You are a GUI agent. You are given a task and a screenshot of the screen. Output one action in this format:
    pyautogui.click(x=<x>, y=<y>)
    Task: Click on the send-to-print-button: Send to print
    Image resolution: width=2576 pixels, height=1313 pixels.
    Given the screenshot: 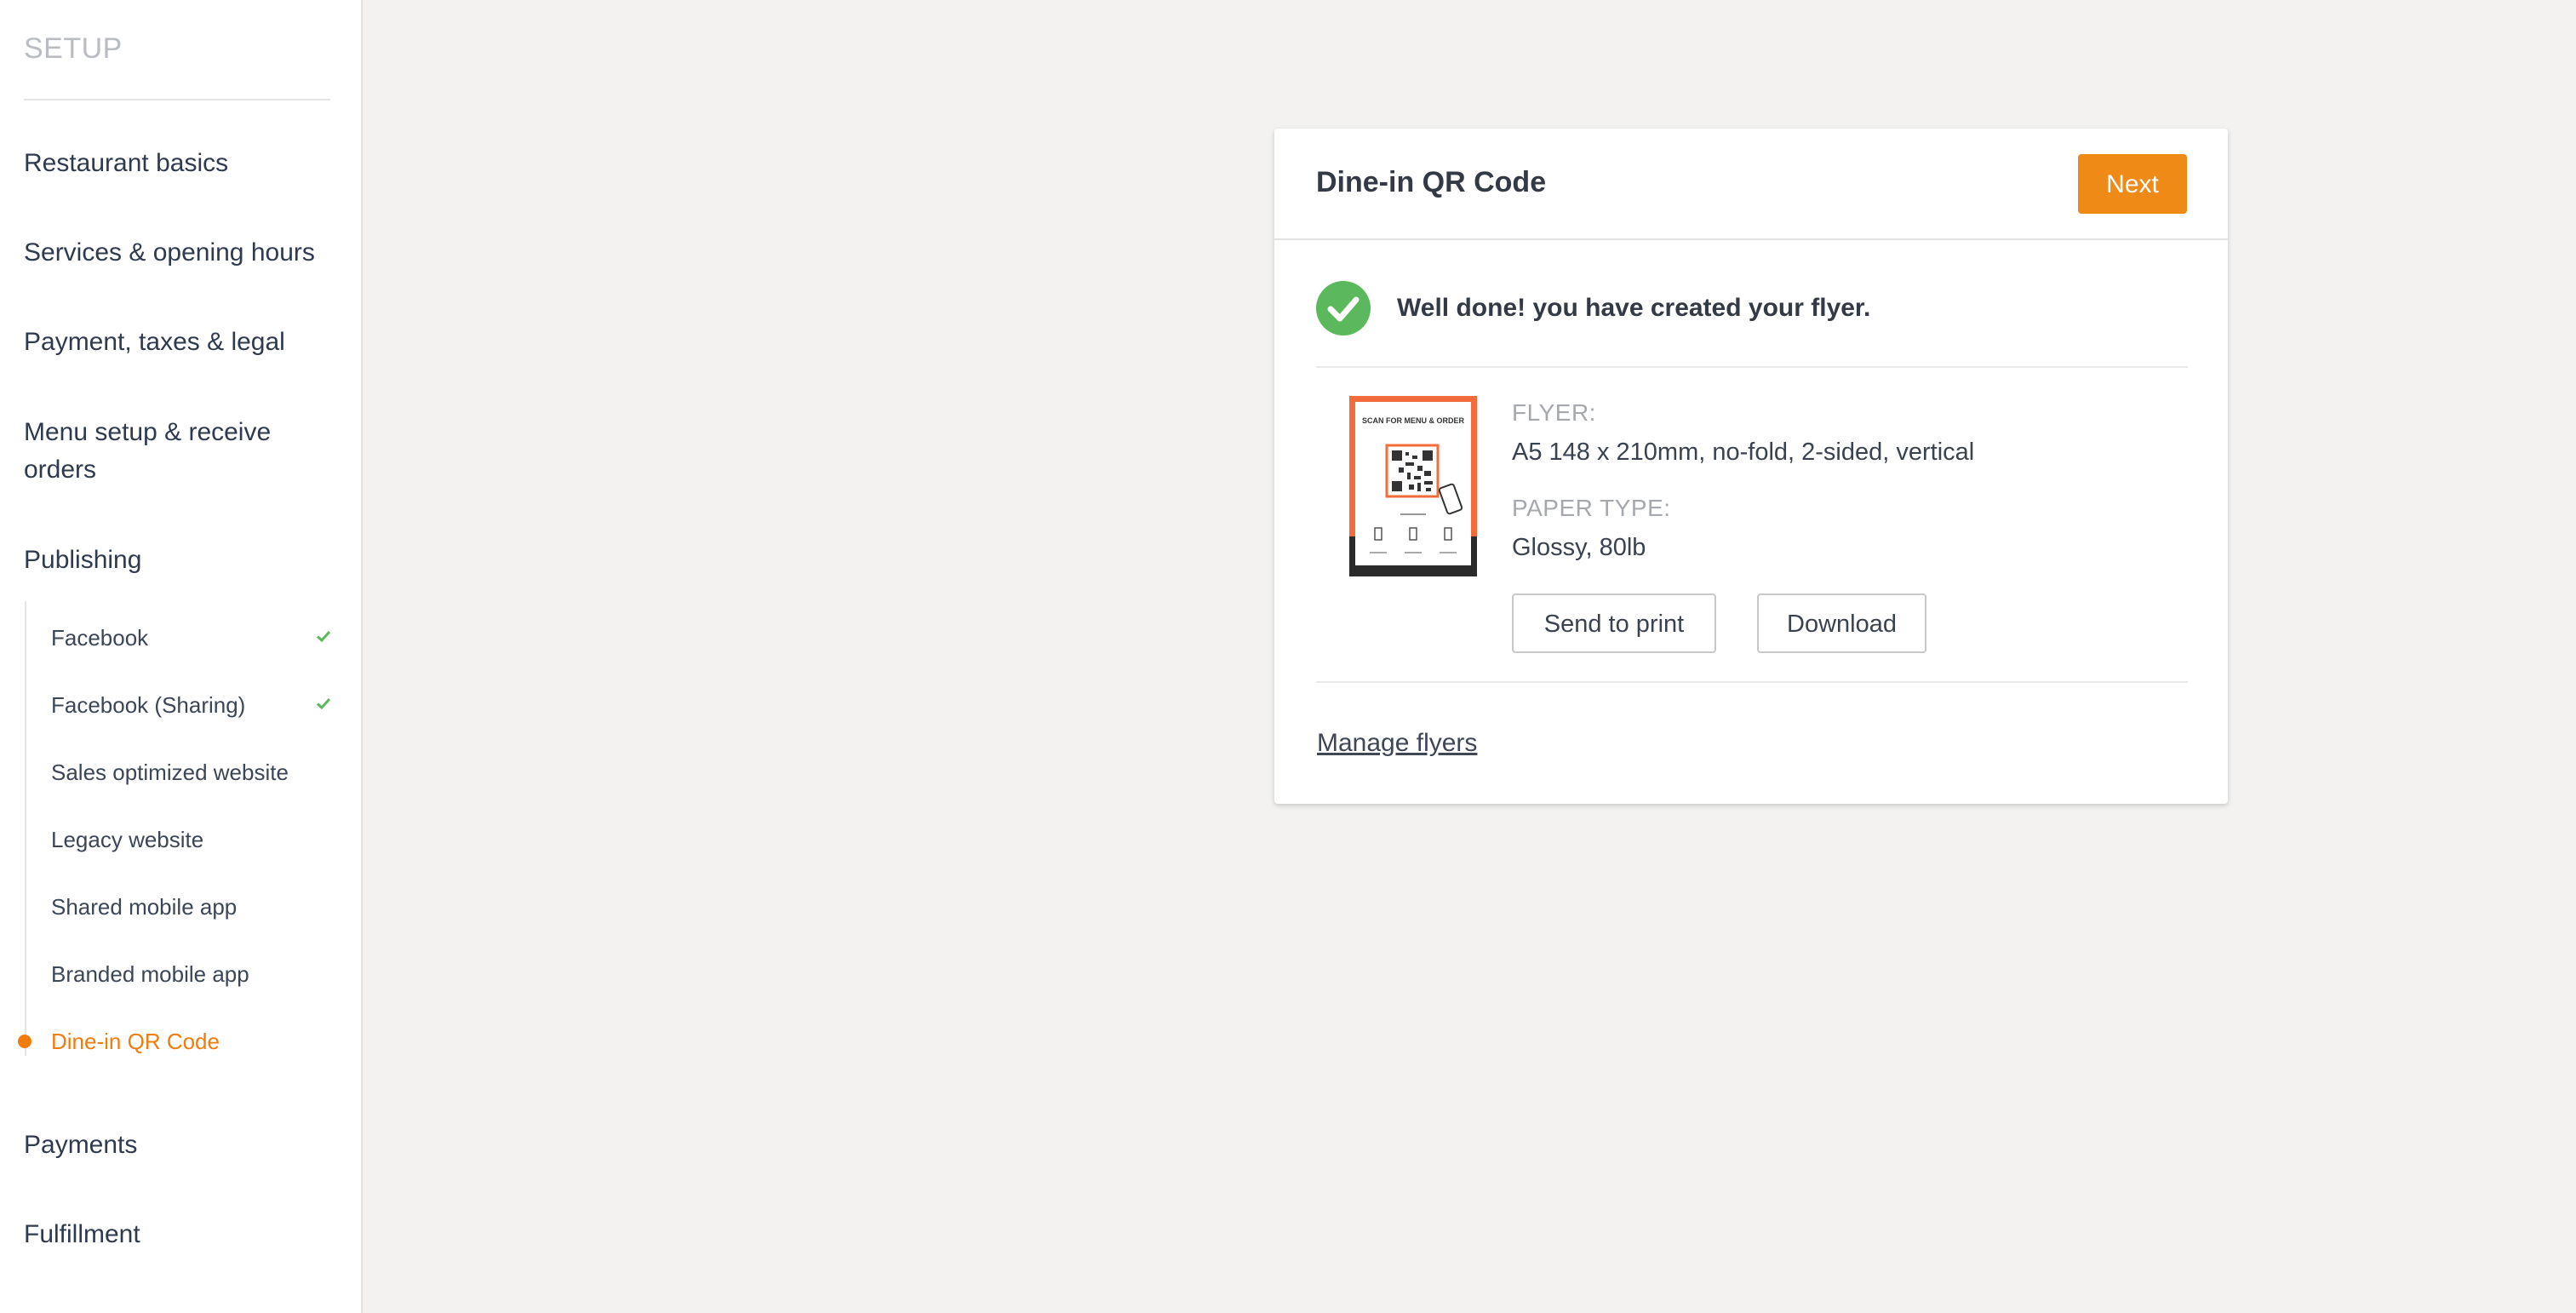 What is the action you would take?
    pyautogui.click(x=1614, y=623)
    